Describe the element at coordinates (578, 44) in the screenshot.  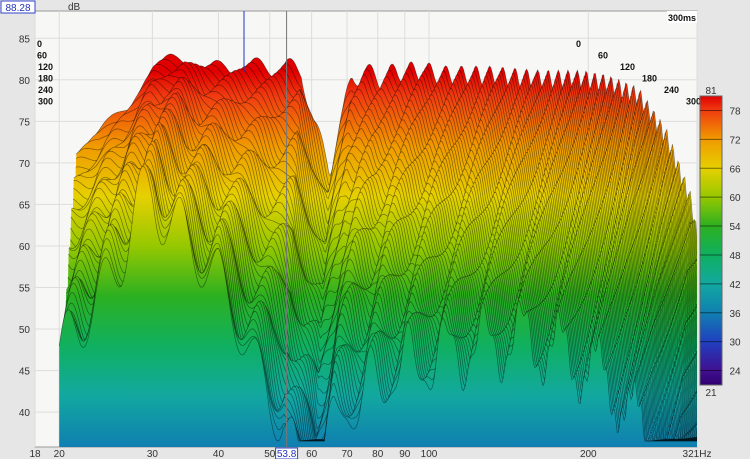
I see `time-label-right: 0` at that location.